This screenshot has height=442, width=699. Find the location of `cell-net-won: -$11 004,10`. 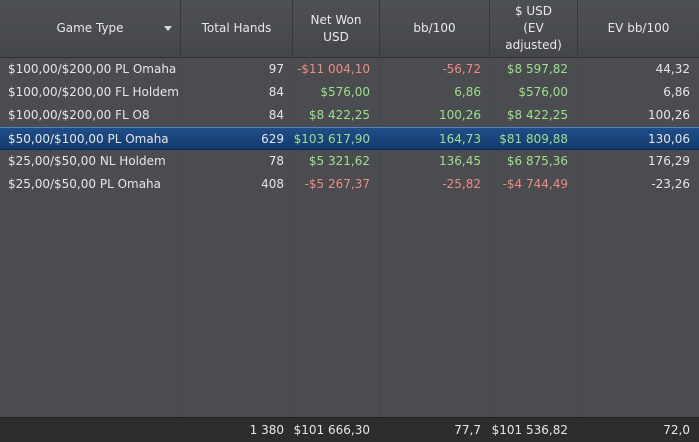

cell-net-won: -$11 004,10 is located at coordinates (333, 69).